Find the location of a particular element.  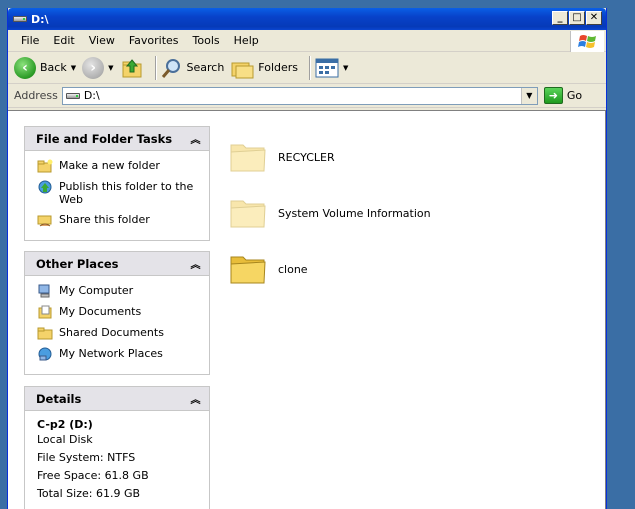

panel-title: Other Places is located at coordinates (77, 263).